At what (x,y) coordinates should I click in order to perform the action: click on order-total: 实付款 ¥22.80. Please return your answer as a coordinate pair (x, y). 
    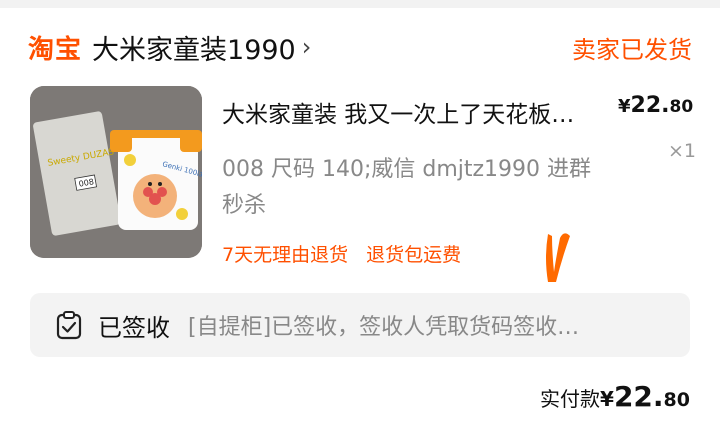
    Looking at the image, I should click on (615, 396).